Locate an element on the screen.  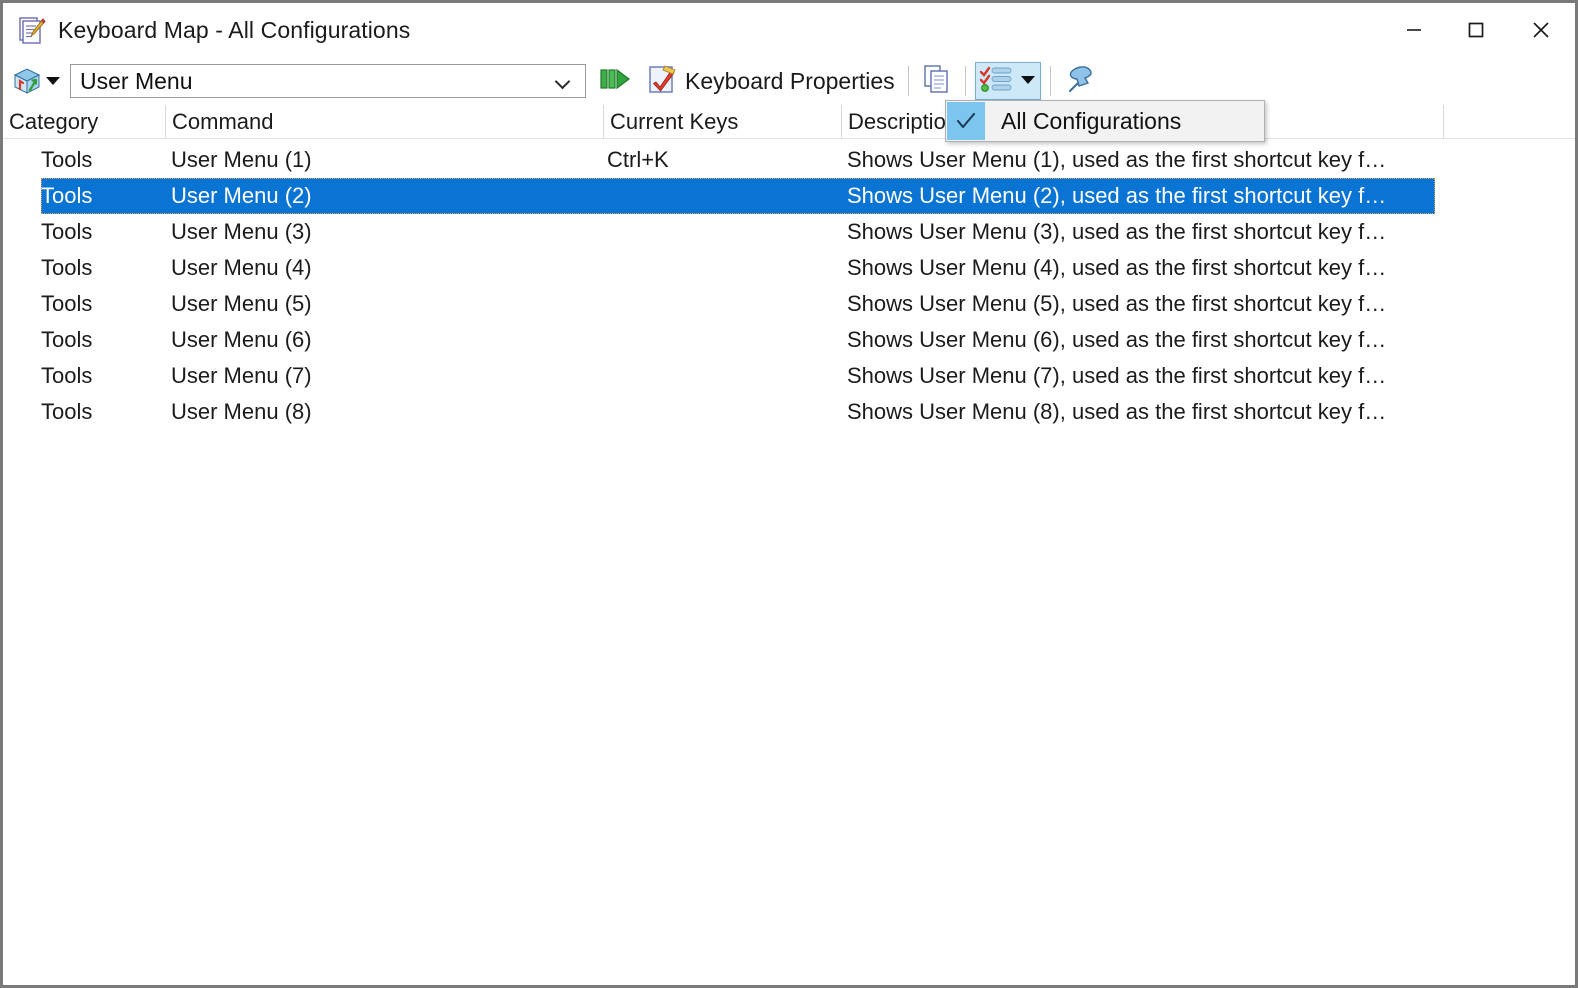
cell-command: User Menu (3) is located at coordinates (241, 231).